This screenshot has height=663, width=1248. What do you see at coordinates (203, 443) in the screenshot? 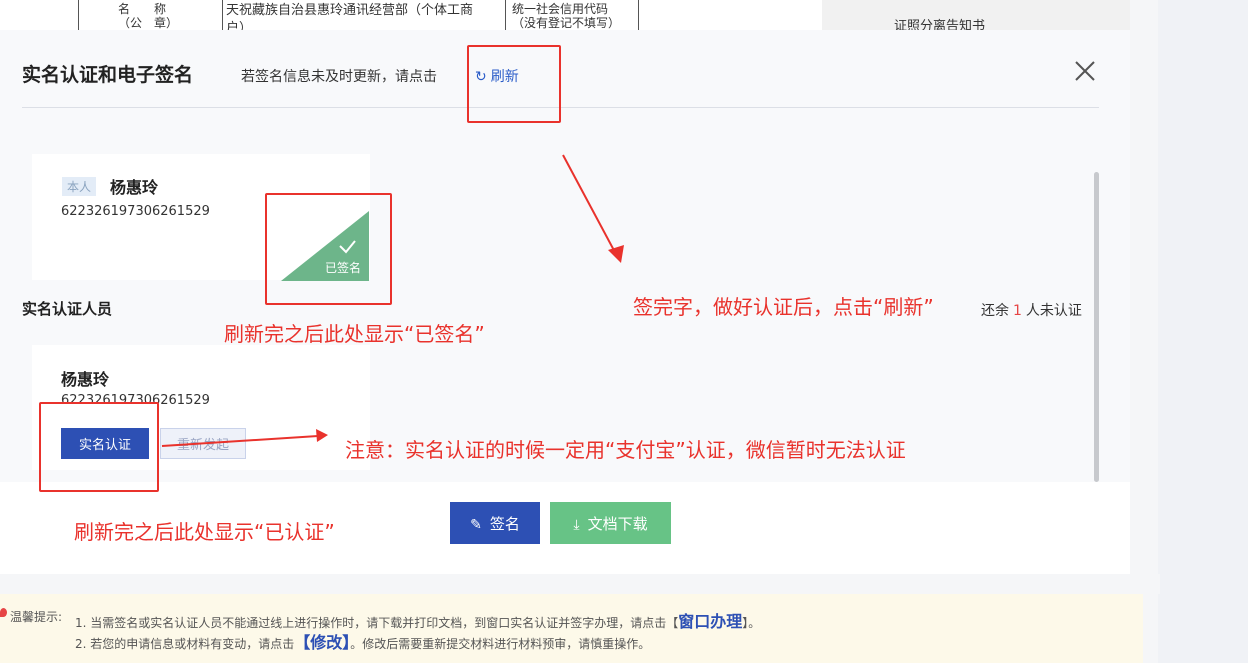
I see `restart-button: 重新发起` at bounding box center [203, 443].